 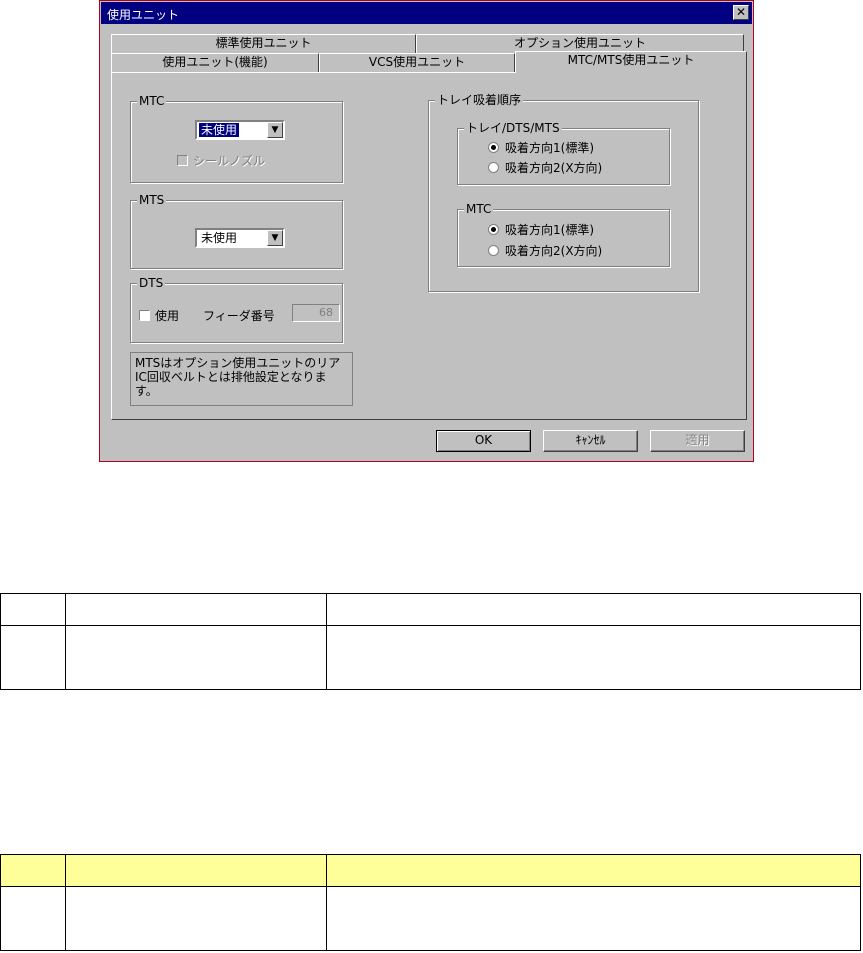 I want to click on ok-button: OK, so click(x=483, y=441).